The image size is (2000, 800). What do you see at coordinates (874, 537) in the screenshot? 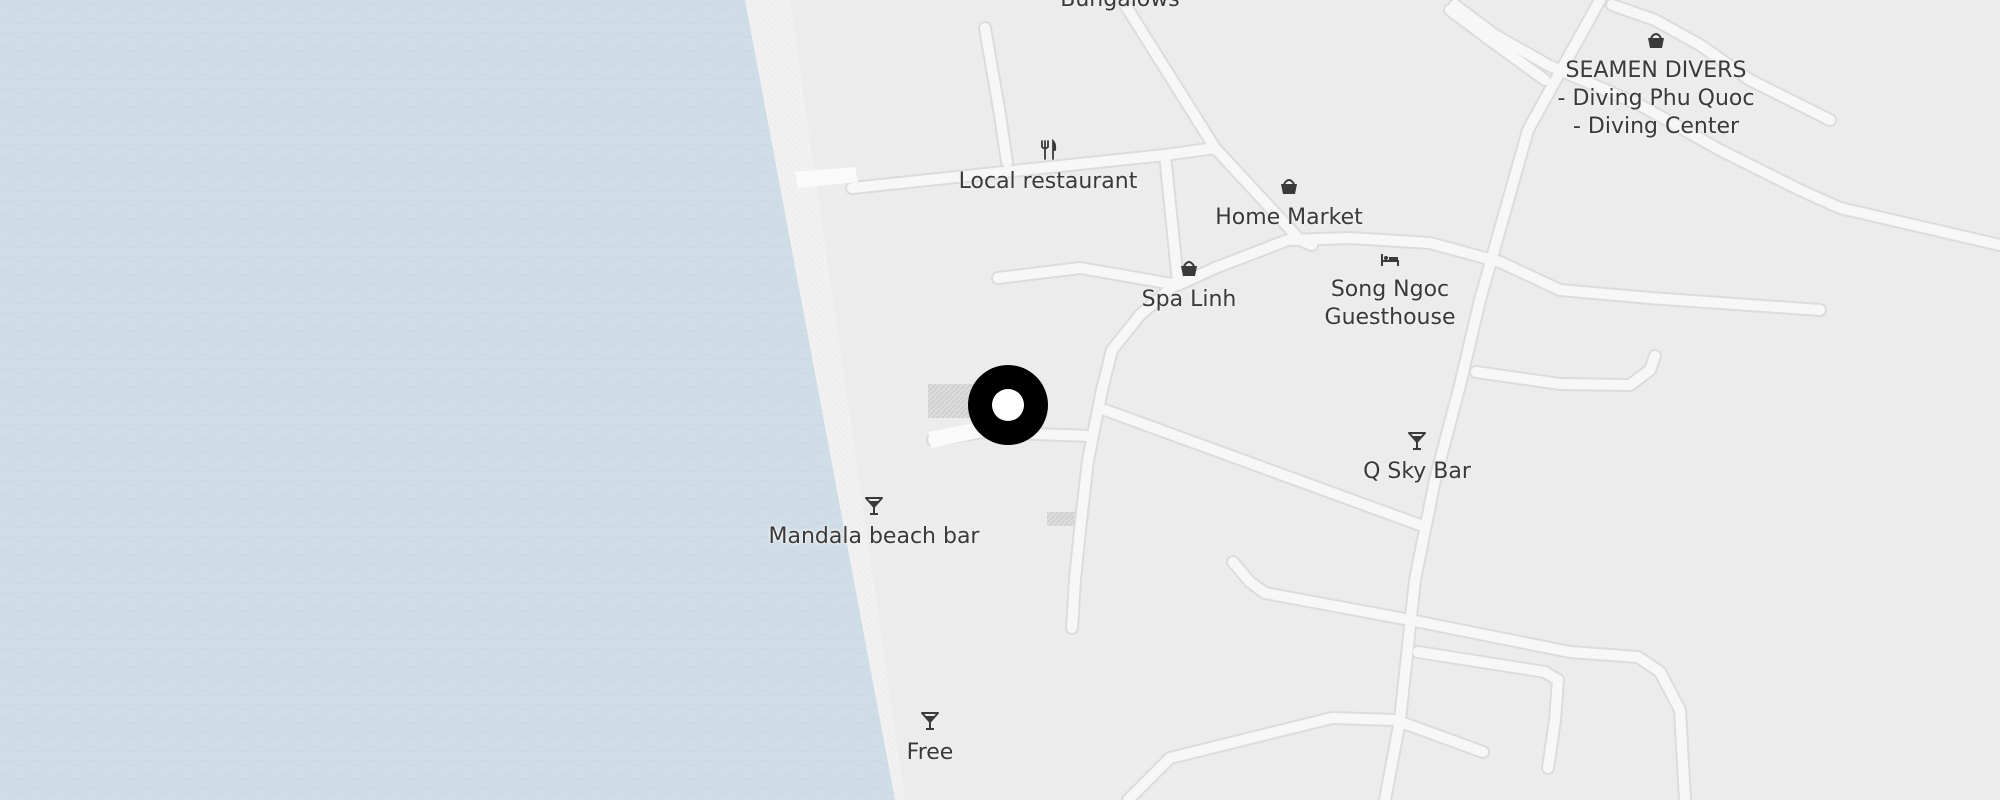
I see `poi-label-mandala-beach-bar: Mandala beach bar` at bounding box center [874, 537].